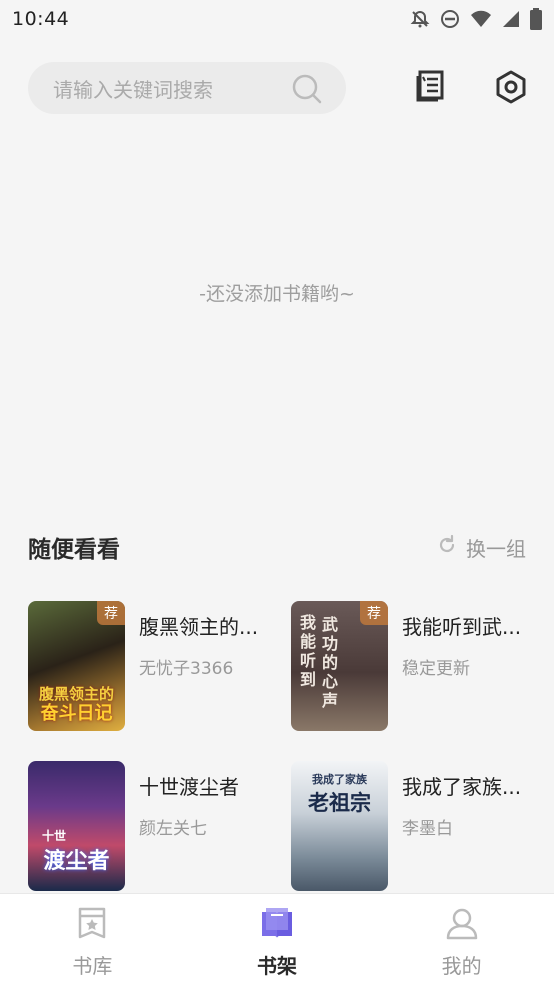 The image size is (554, 985). What do you see at coordinates (92, 925) in the screenshot?
I see `library-icon` at bounding box center [92, 925].